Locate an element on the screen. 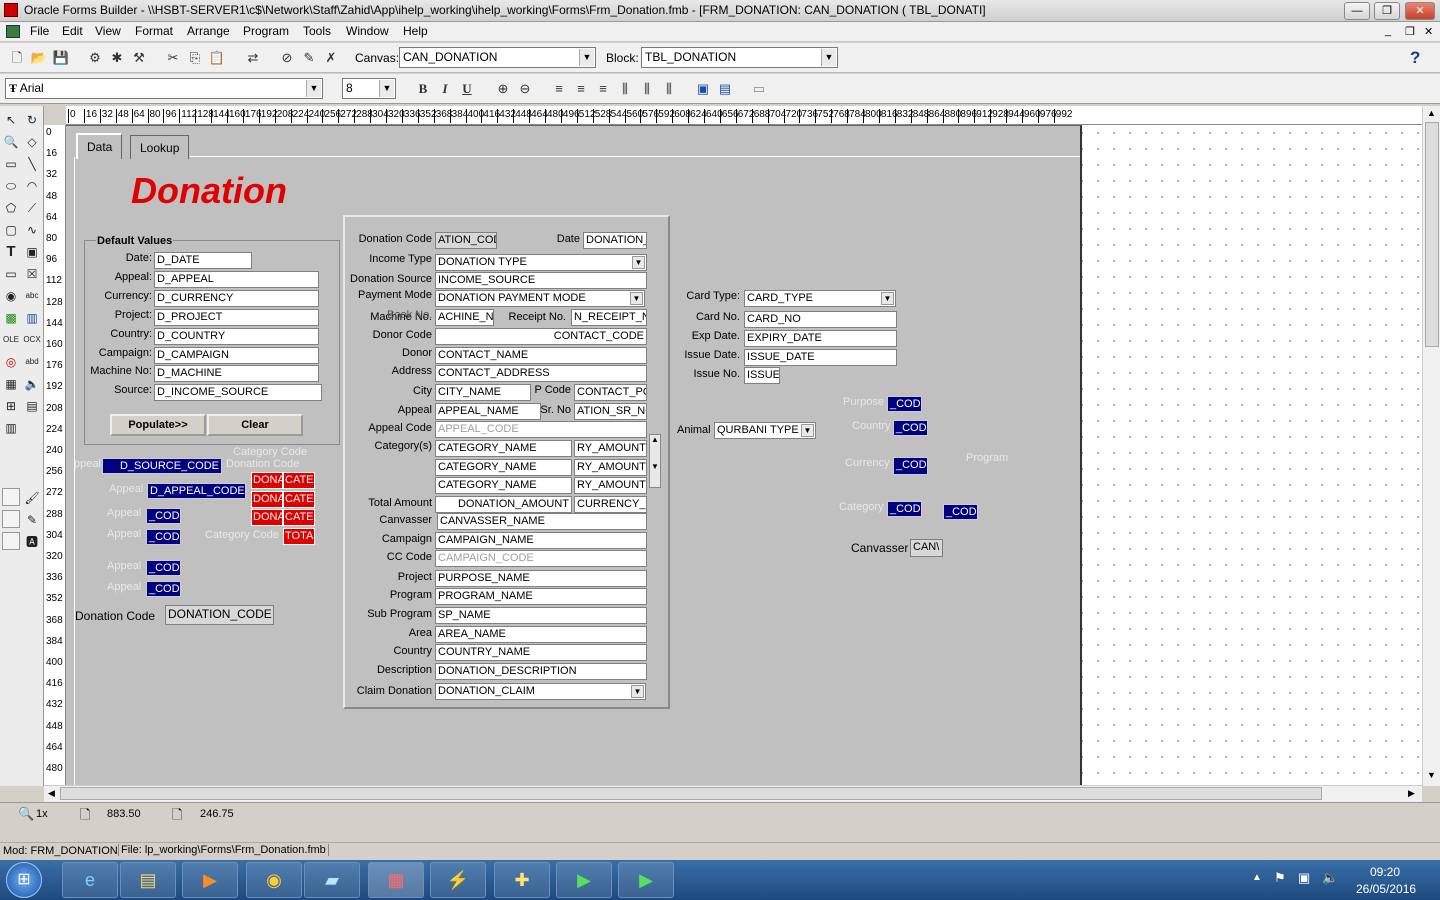 This screenshot has height=900, width=1440. run-form-icon: ⚙ is located at coordinates (95, 58).